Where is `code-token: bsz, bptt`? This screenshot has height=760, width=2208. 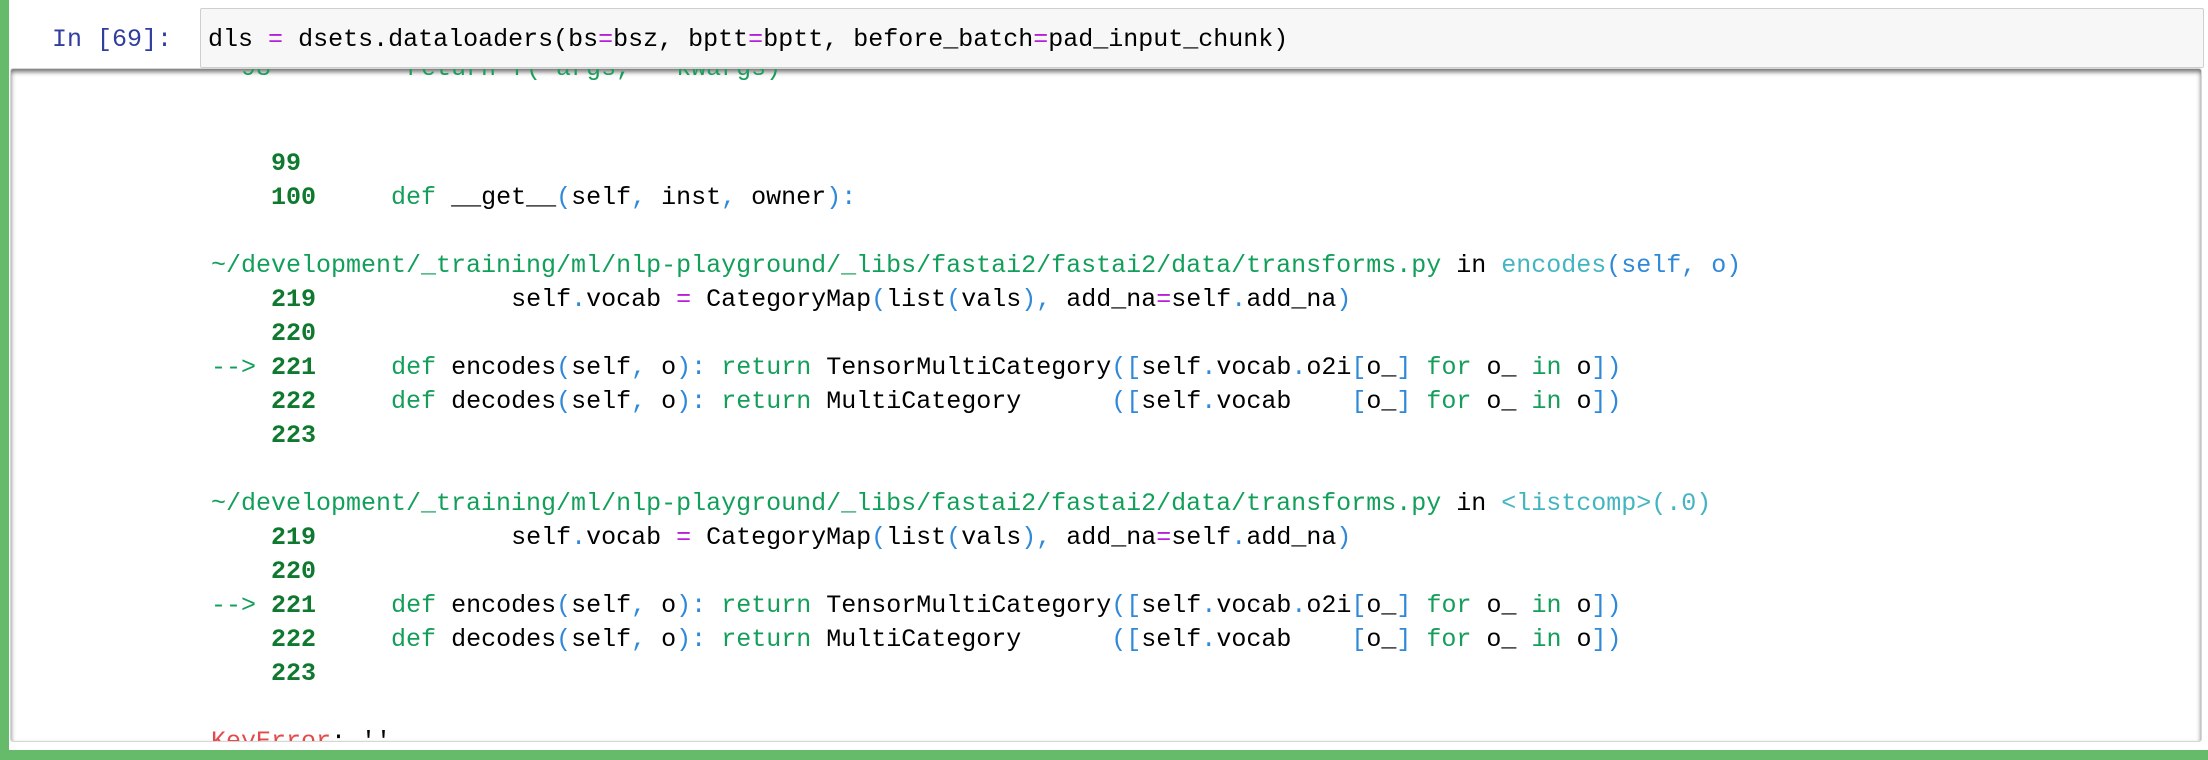
code-token: bsz, bptt is located at coordinates (681, 39).